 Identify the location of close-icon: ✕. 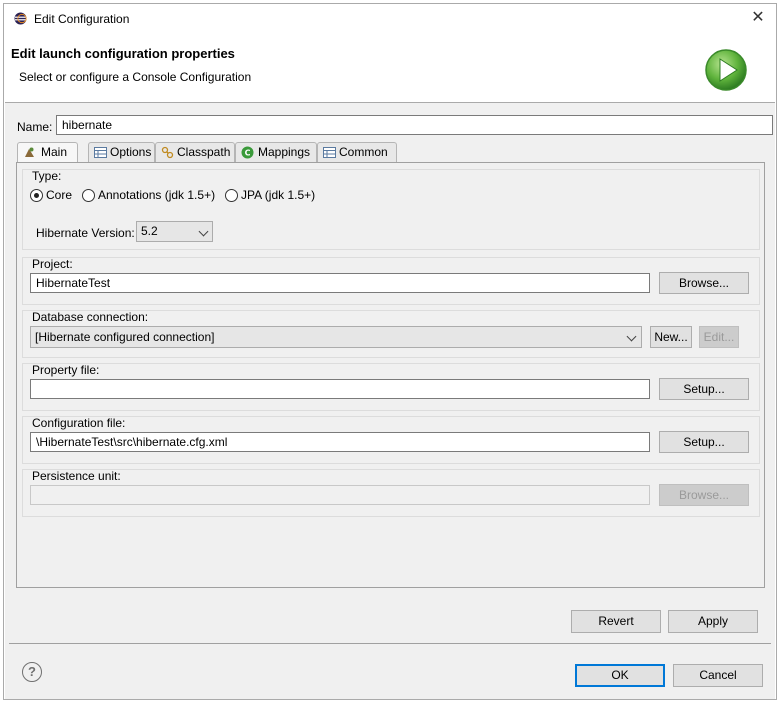
(758, 17).